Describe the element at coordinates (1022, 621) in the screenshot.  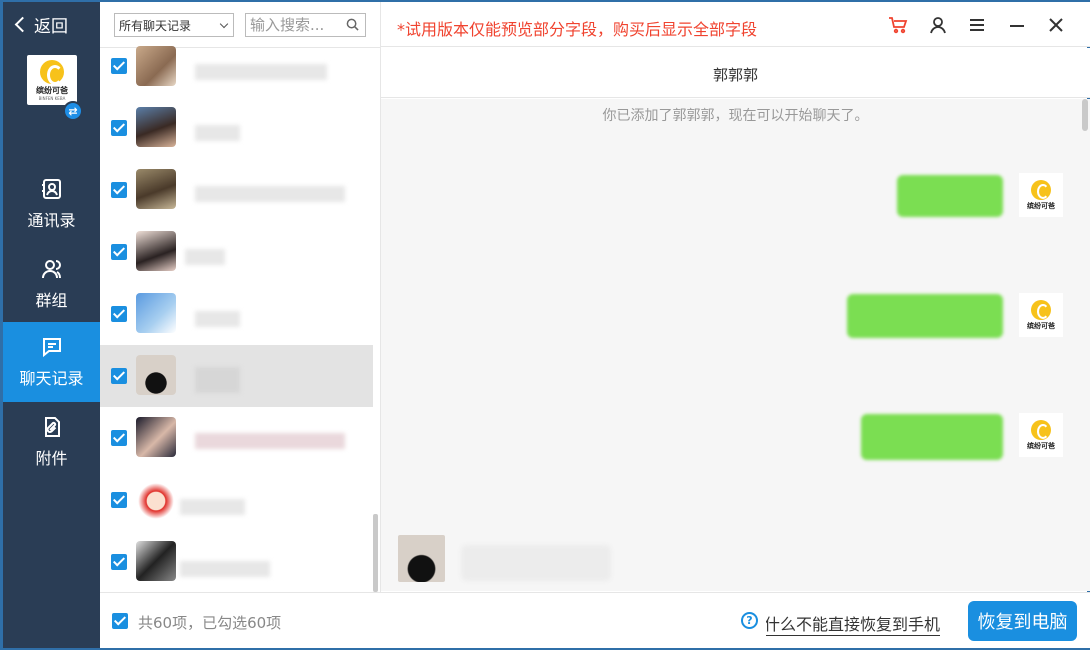
I see `restore-to-computer-button: 恢复到电脑` at that location.